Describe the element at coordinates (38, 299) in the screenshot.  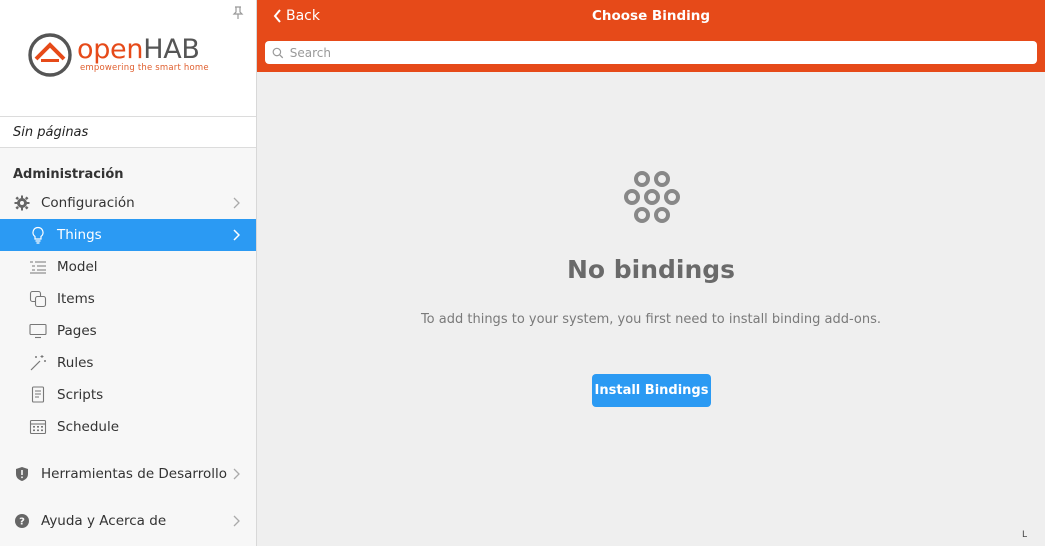
I see `squares-icon` at that location.